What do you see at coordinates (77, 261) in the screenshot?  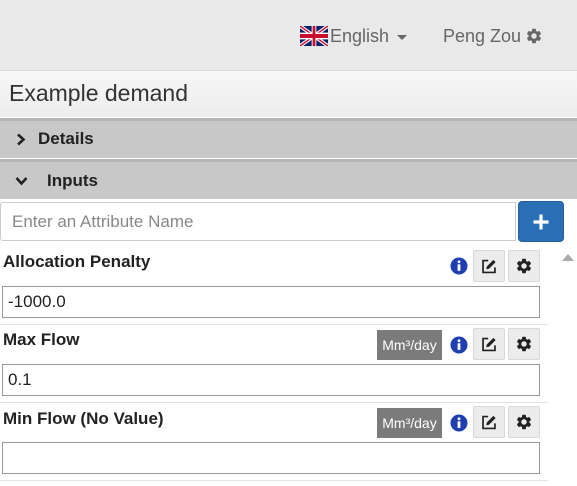 I see `attribute-label: Allocation Penalty` at bounding box center [77, 261].